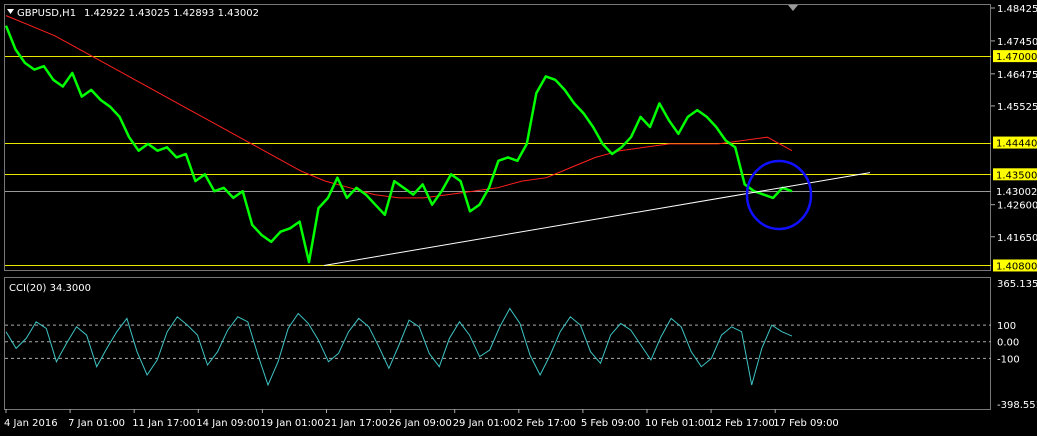 This screenshot has height=436, width=1037. I want to click on time-axis-label: 26 Jan 09:00, so click(420, 423).